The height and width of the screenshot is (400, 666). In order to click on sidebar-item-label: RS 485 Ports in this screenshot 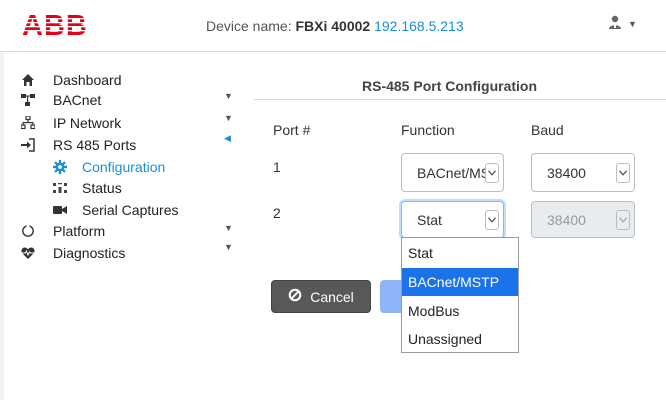, I will do `click(95, 145)`.